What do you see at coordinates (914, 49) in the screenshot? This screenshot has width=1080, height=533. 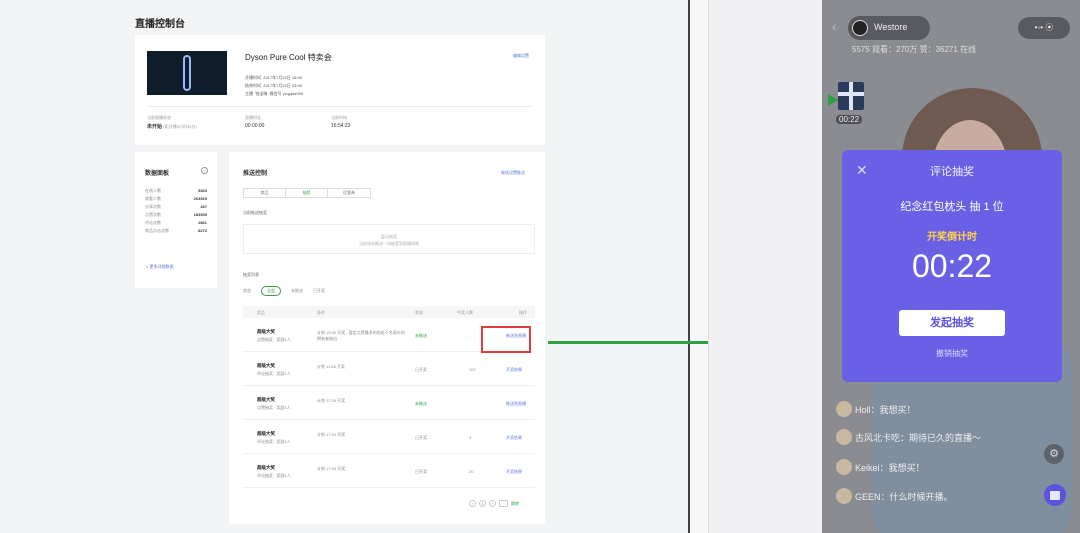 I see `viewer-stats: 5575 观看：270万 赞：36271 在线` at bounding box center [914, 49].